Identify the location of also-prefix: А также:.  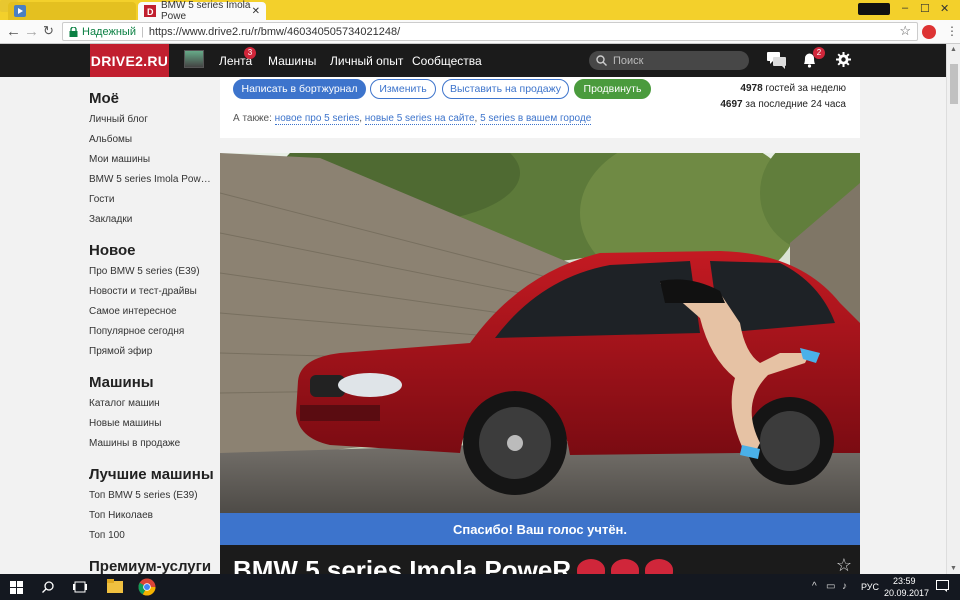
(252, 118).